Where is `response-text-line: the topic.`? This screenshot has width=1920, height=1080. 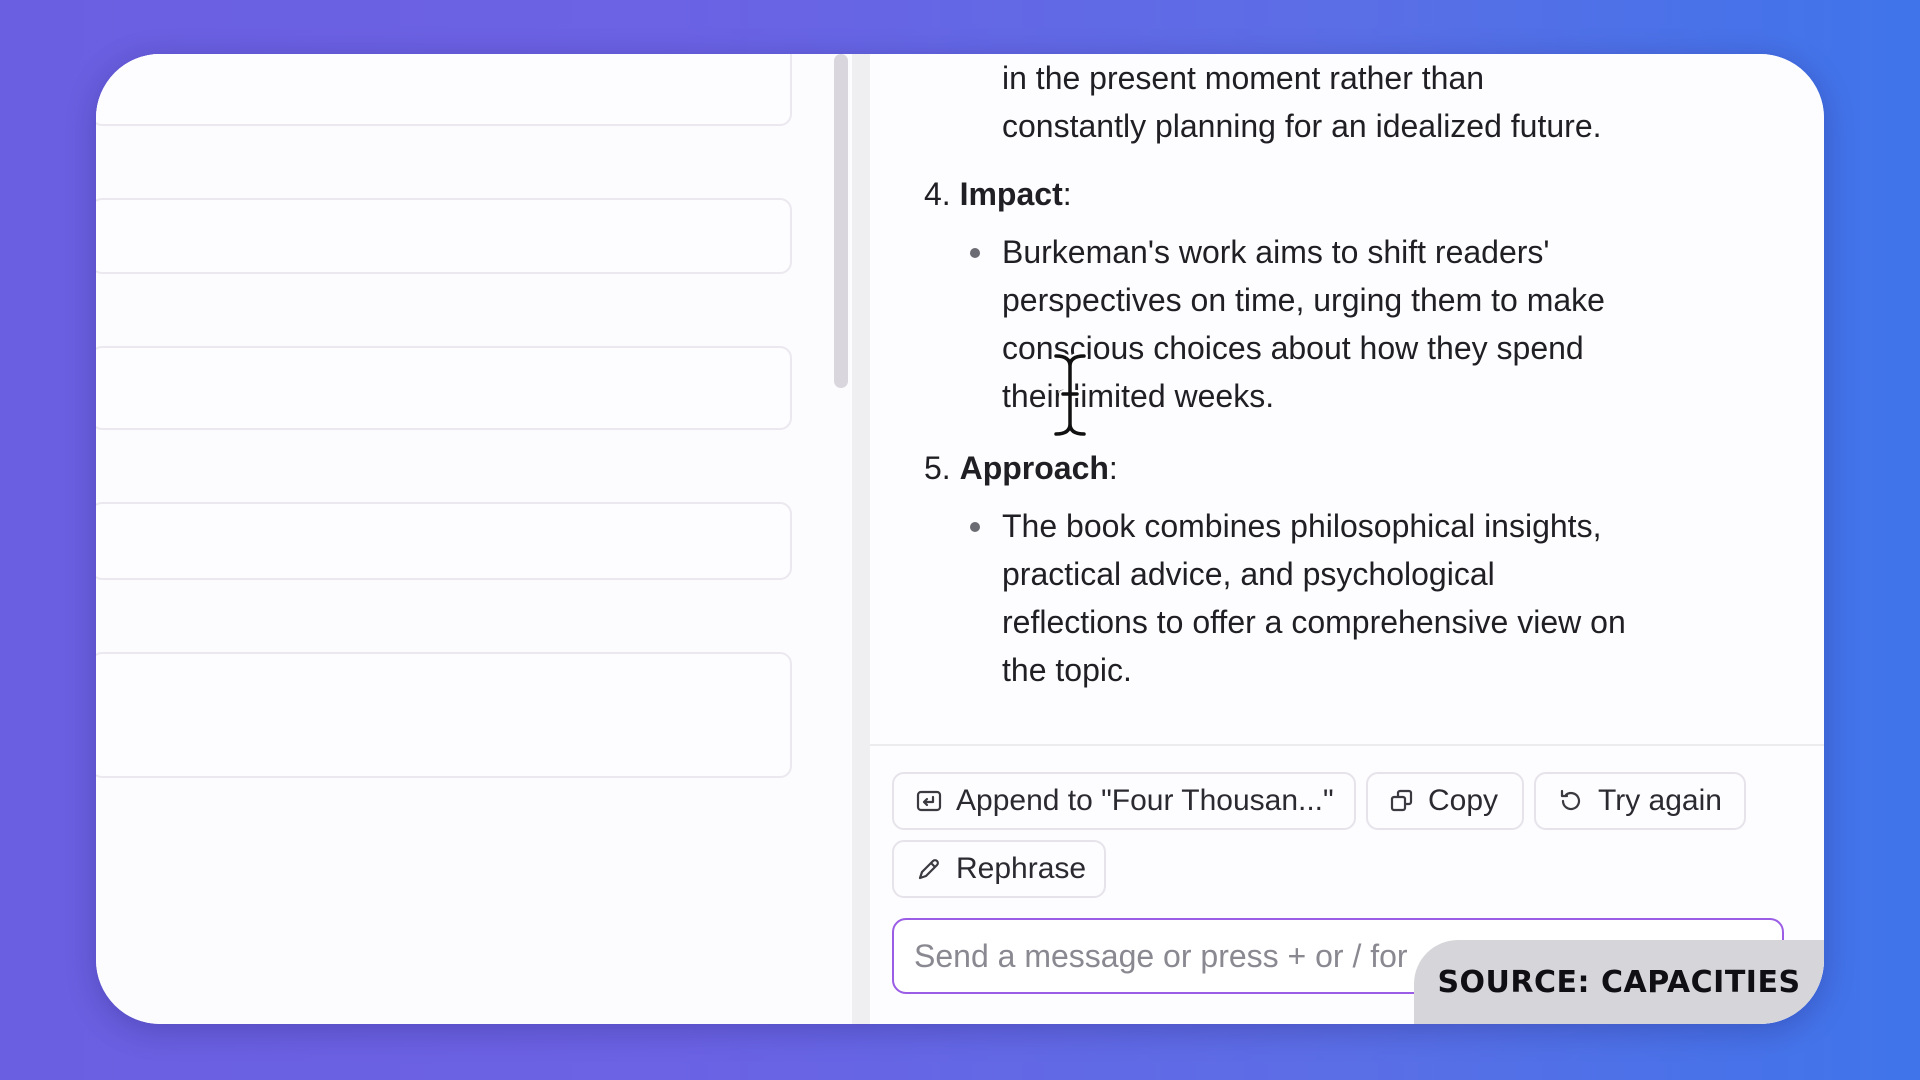
response-text-line: the topic. is located at coordinates (1067, 670).